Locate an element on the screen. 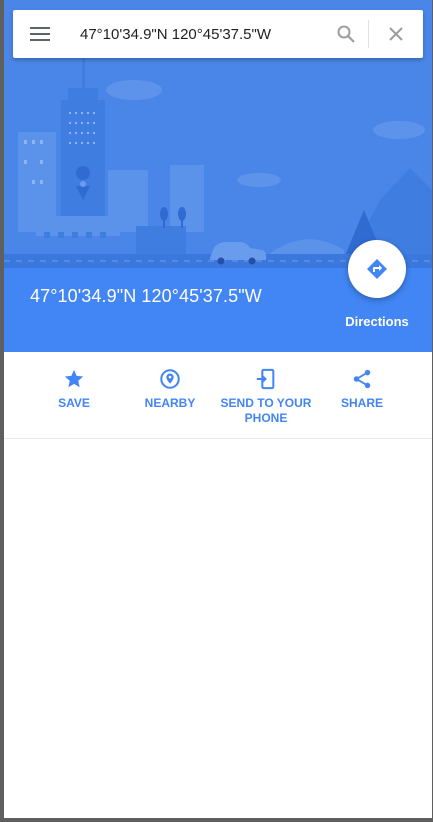 The image size is (433, 822). hamburger-menu-icon is located at coordinates (40, 34).